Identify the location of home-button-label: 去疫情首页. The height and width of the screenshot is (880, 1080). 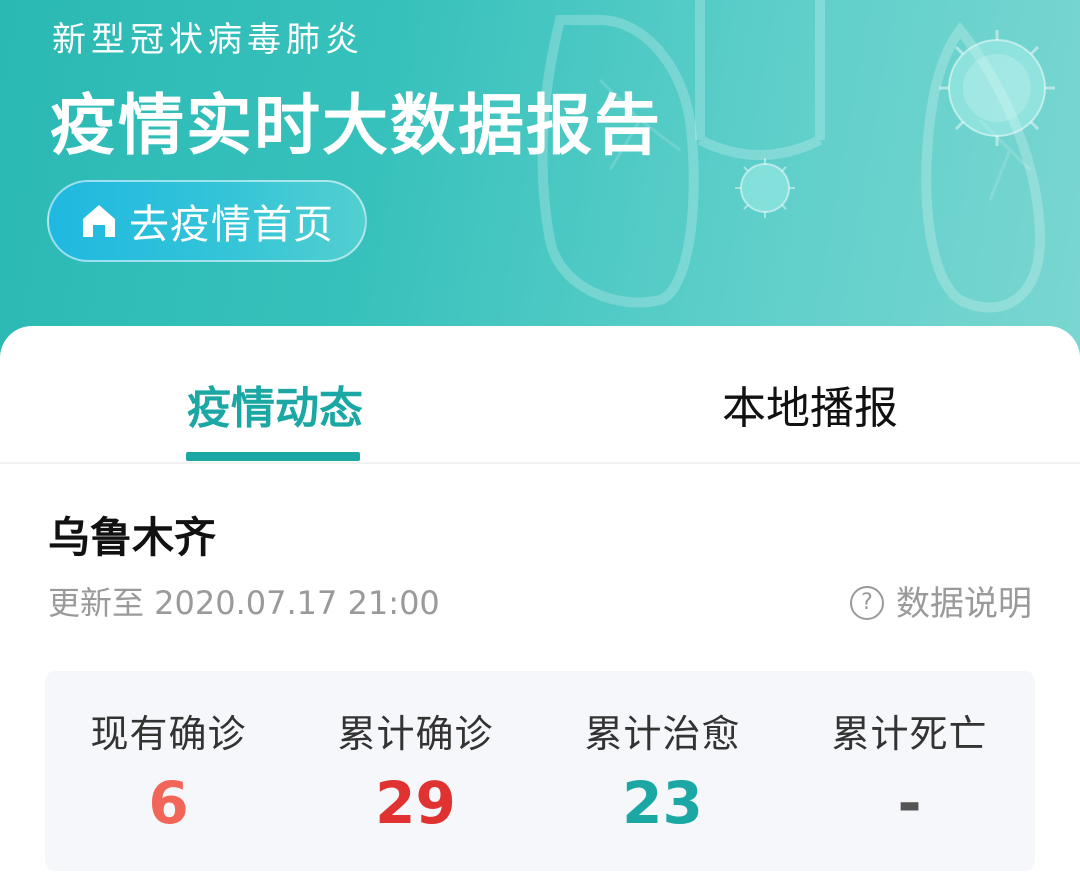
(231, 225).